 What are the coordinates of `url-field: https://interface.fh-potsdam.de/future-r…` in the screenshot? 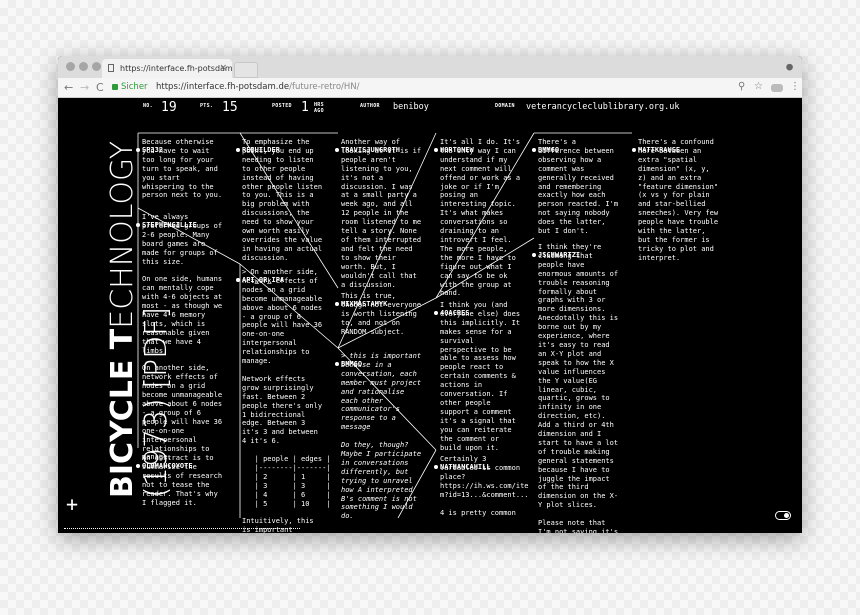 It's located at (258, 87).